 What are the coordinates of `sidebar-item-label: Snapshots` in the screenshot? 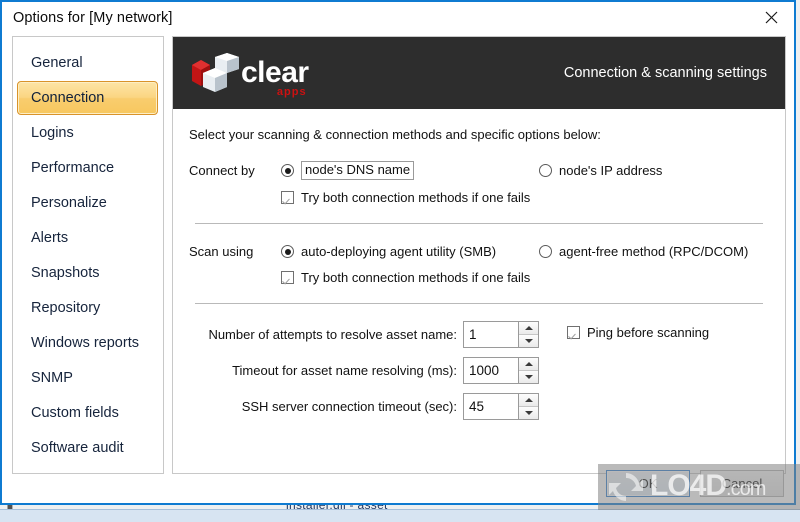 It's located at (65, 273).